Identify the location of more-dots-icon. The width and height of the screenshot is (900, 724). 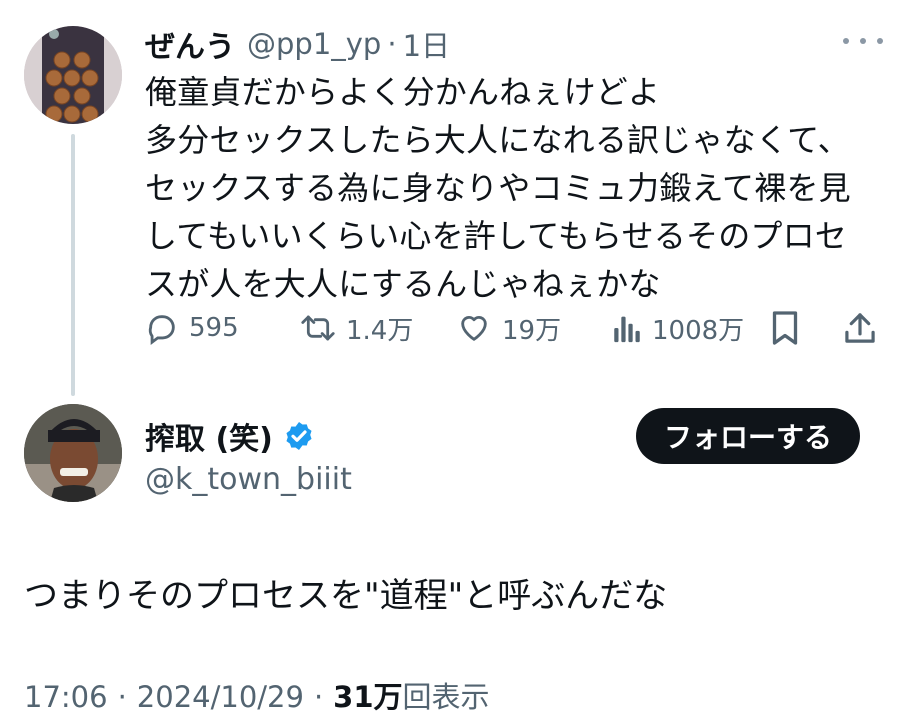
(863, 41).